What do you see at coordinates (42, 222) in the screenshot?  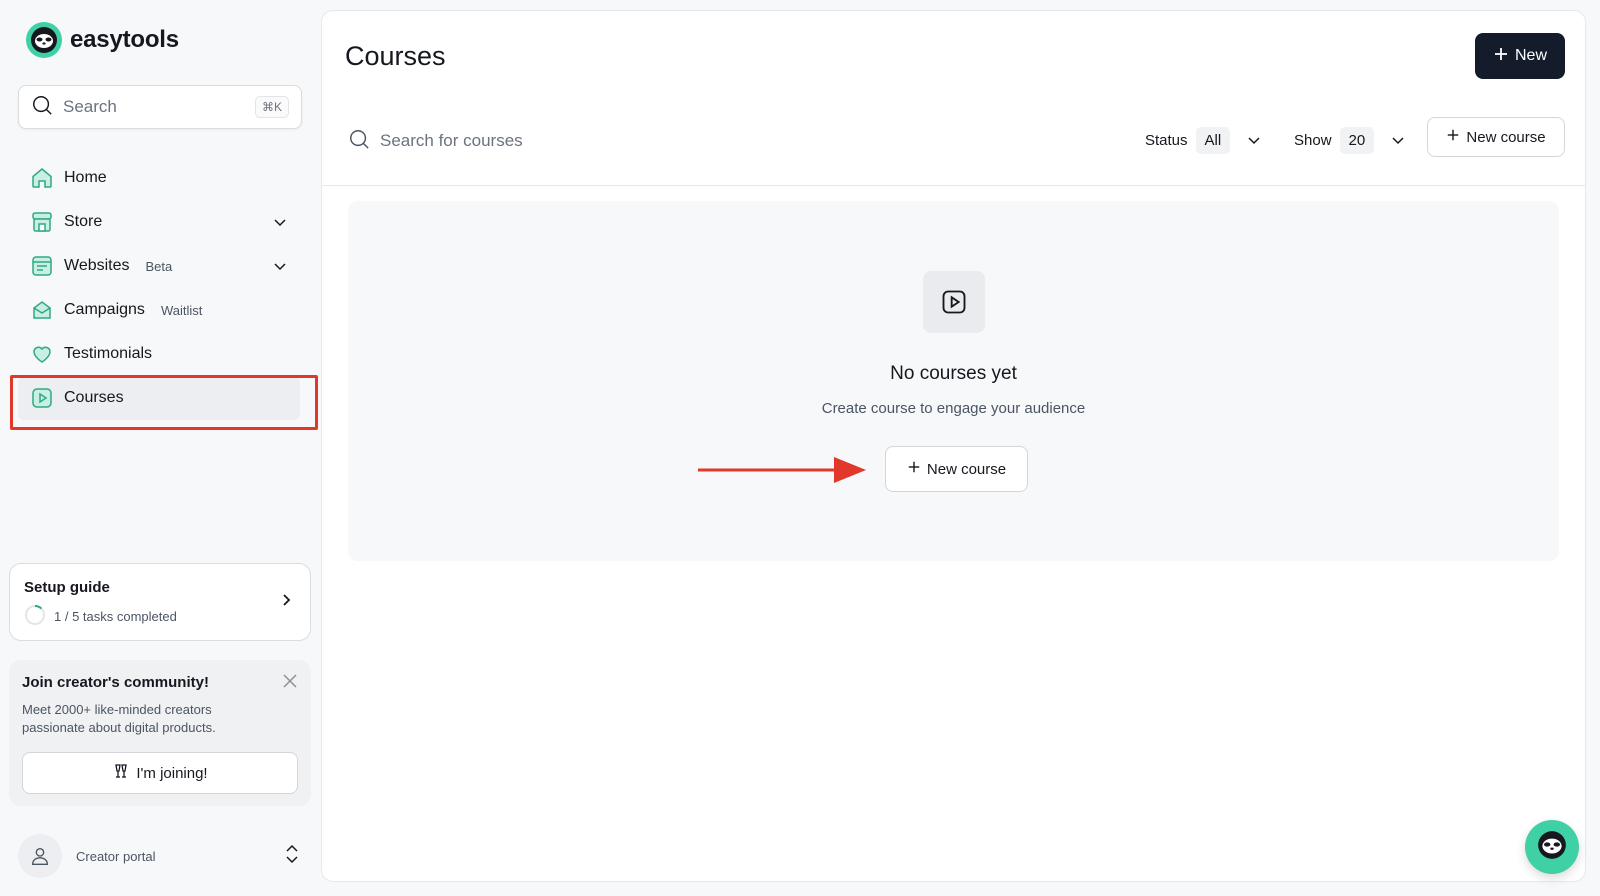 I see `store-icon` at bounding box center [42, 222].